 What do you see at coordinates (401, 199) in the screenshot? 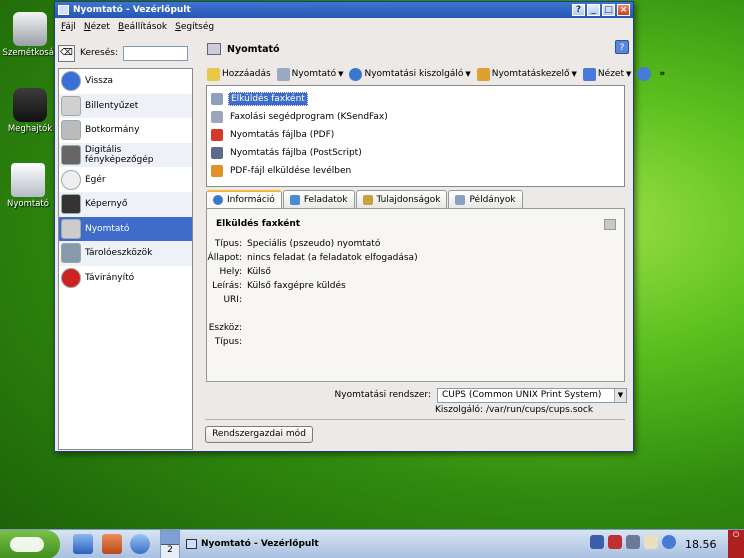
I see `tab-properties: Tulajdonságok` at bounding box center [401, 199].